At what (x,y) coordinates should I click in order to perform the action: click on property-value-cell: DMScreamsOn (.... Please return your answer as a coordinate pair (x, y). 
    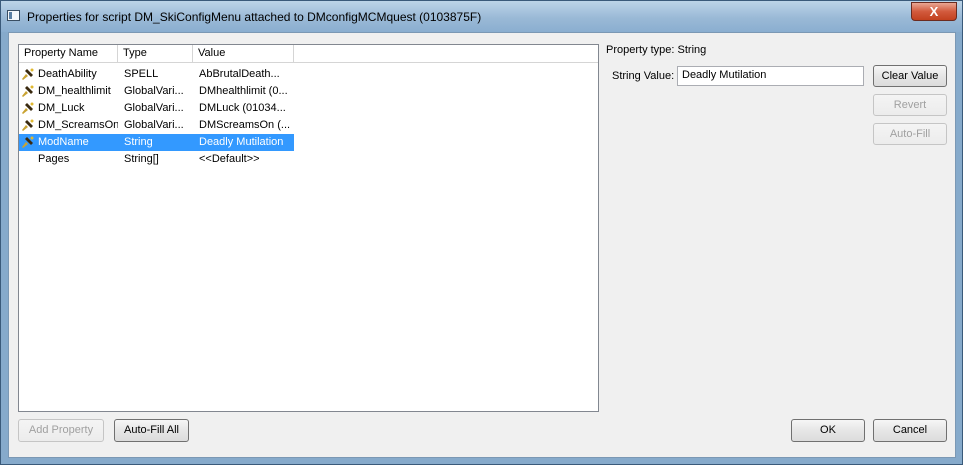
    Looking at the image, I should click on (245, 125).